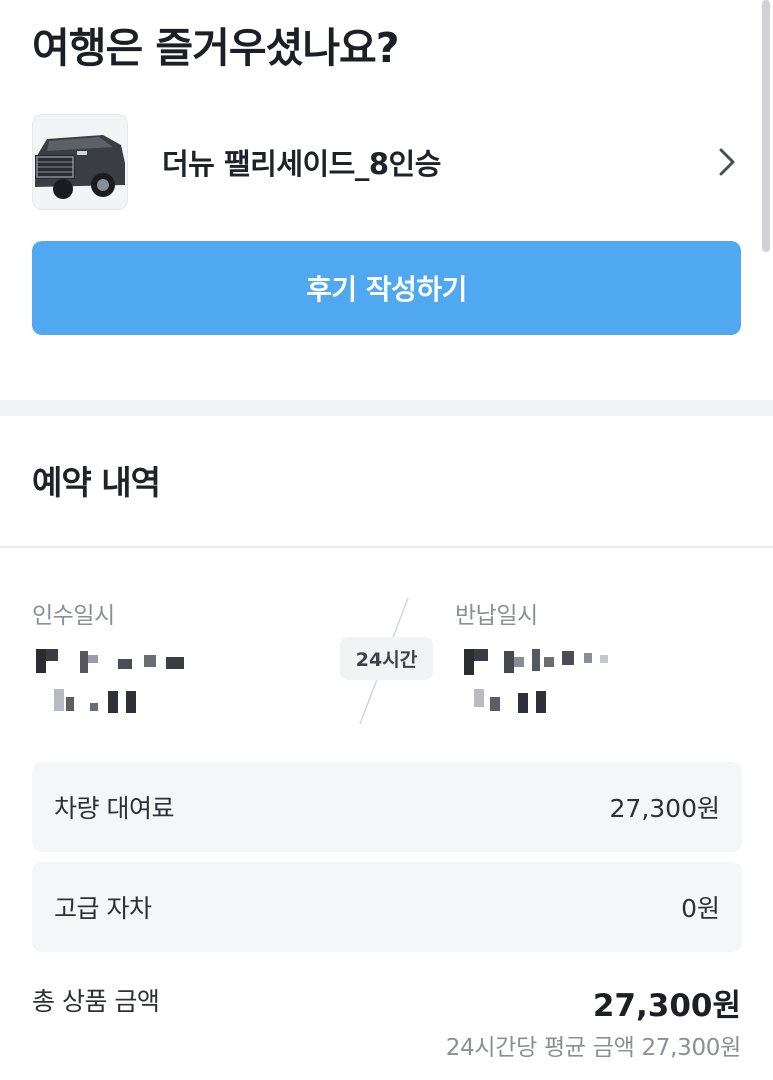 The height and width of the screenshot is (1080, 773). I want to click on write-review-button: 후기 작성하기, so click(386, 288).